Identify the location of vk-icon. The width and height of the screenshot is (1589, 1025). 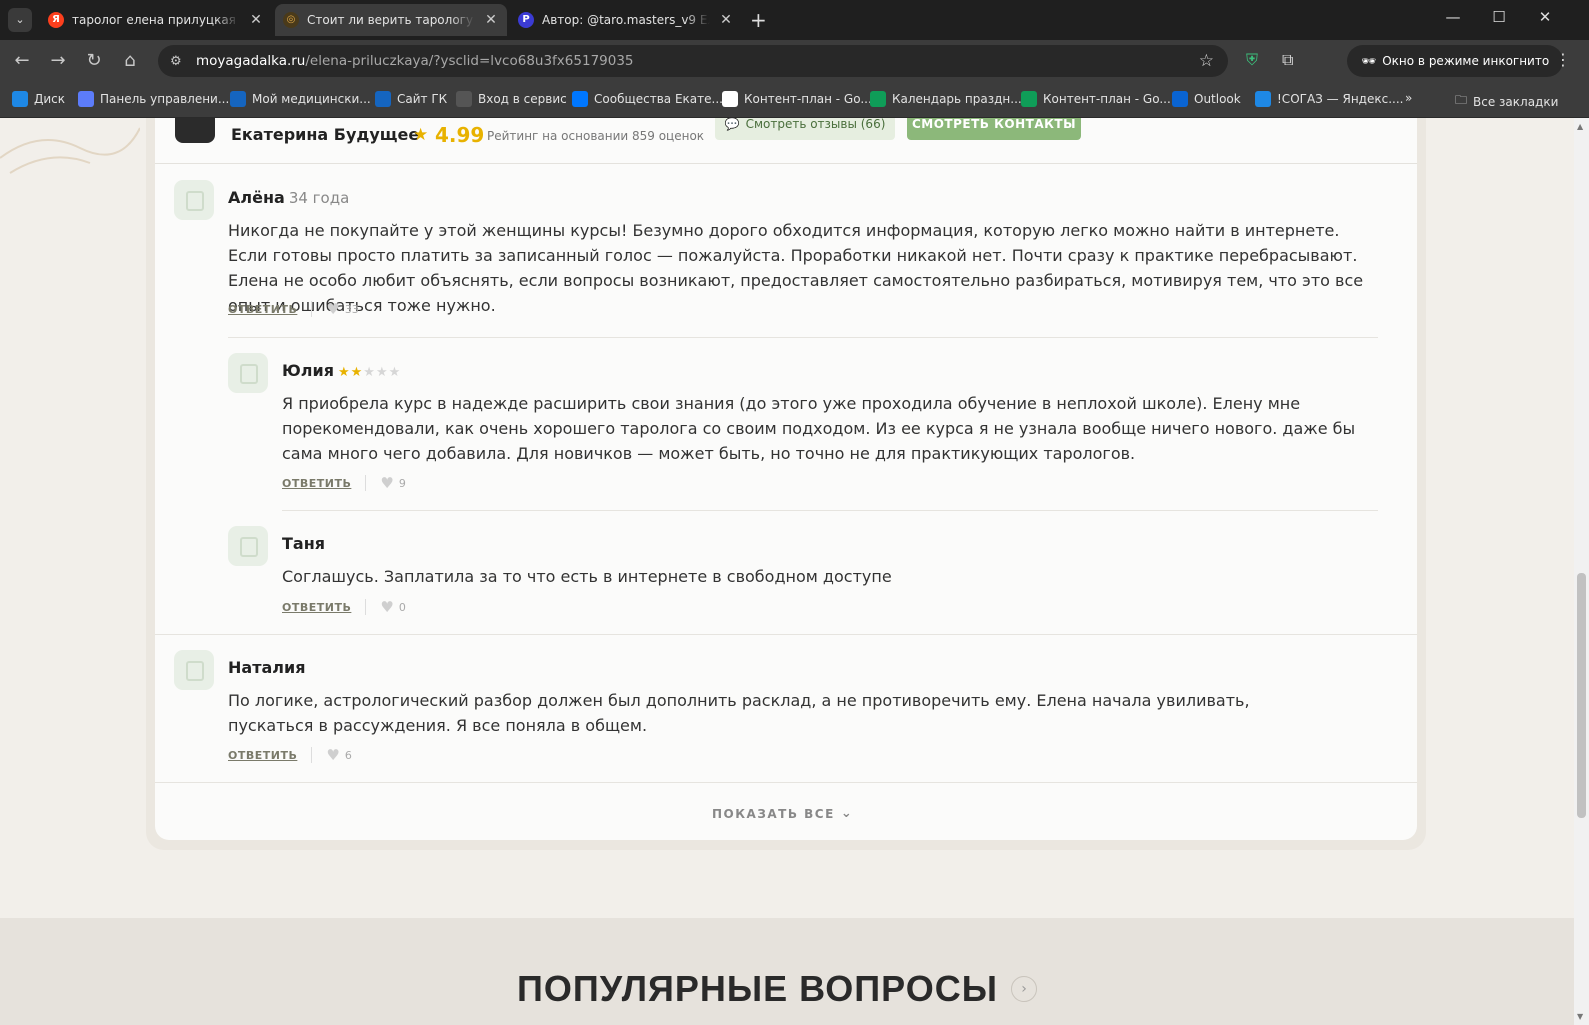
(580, 99).